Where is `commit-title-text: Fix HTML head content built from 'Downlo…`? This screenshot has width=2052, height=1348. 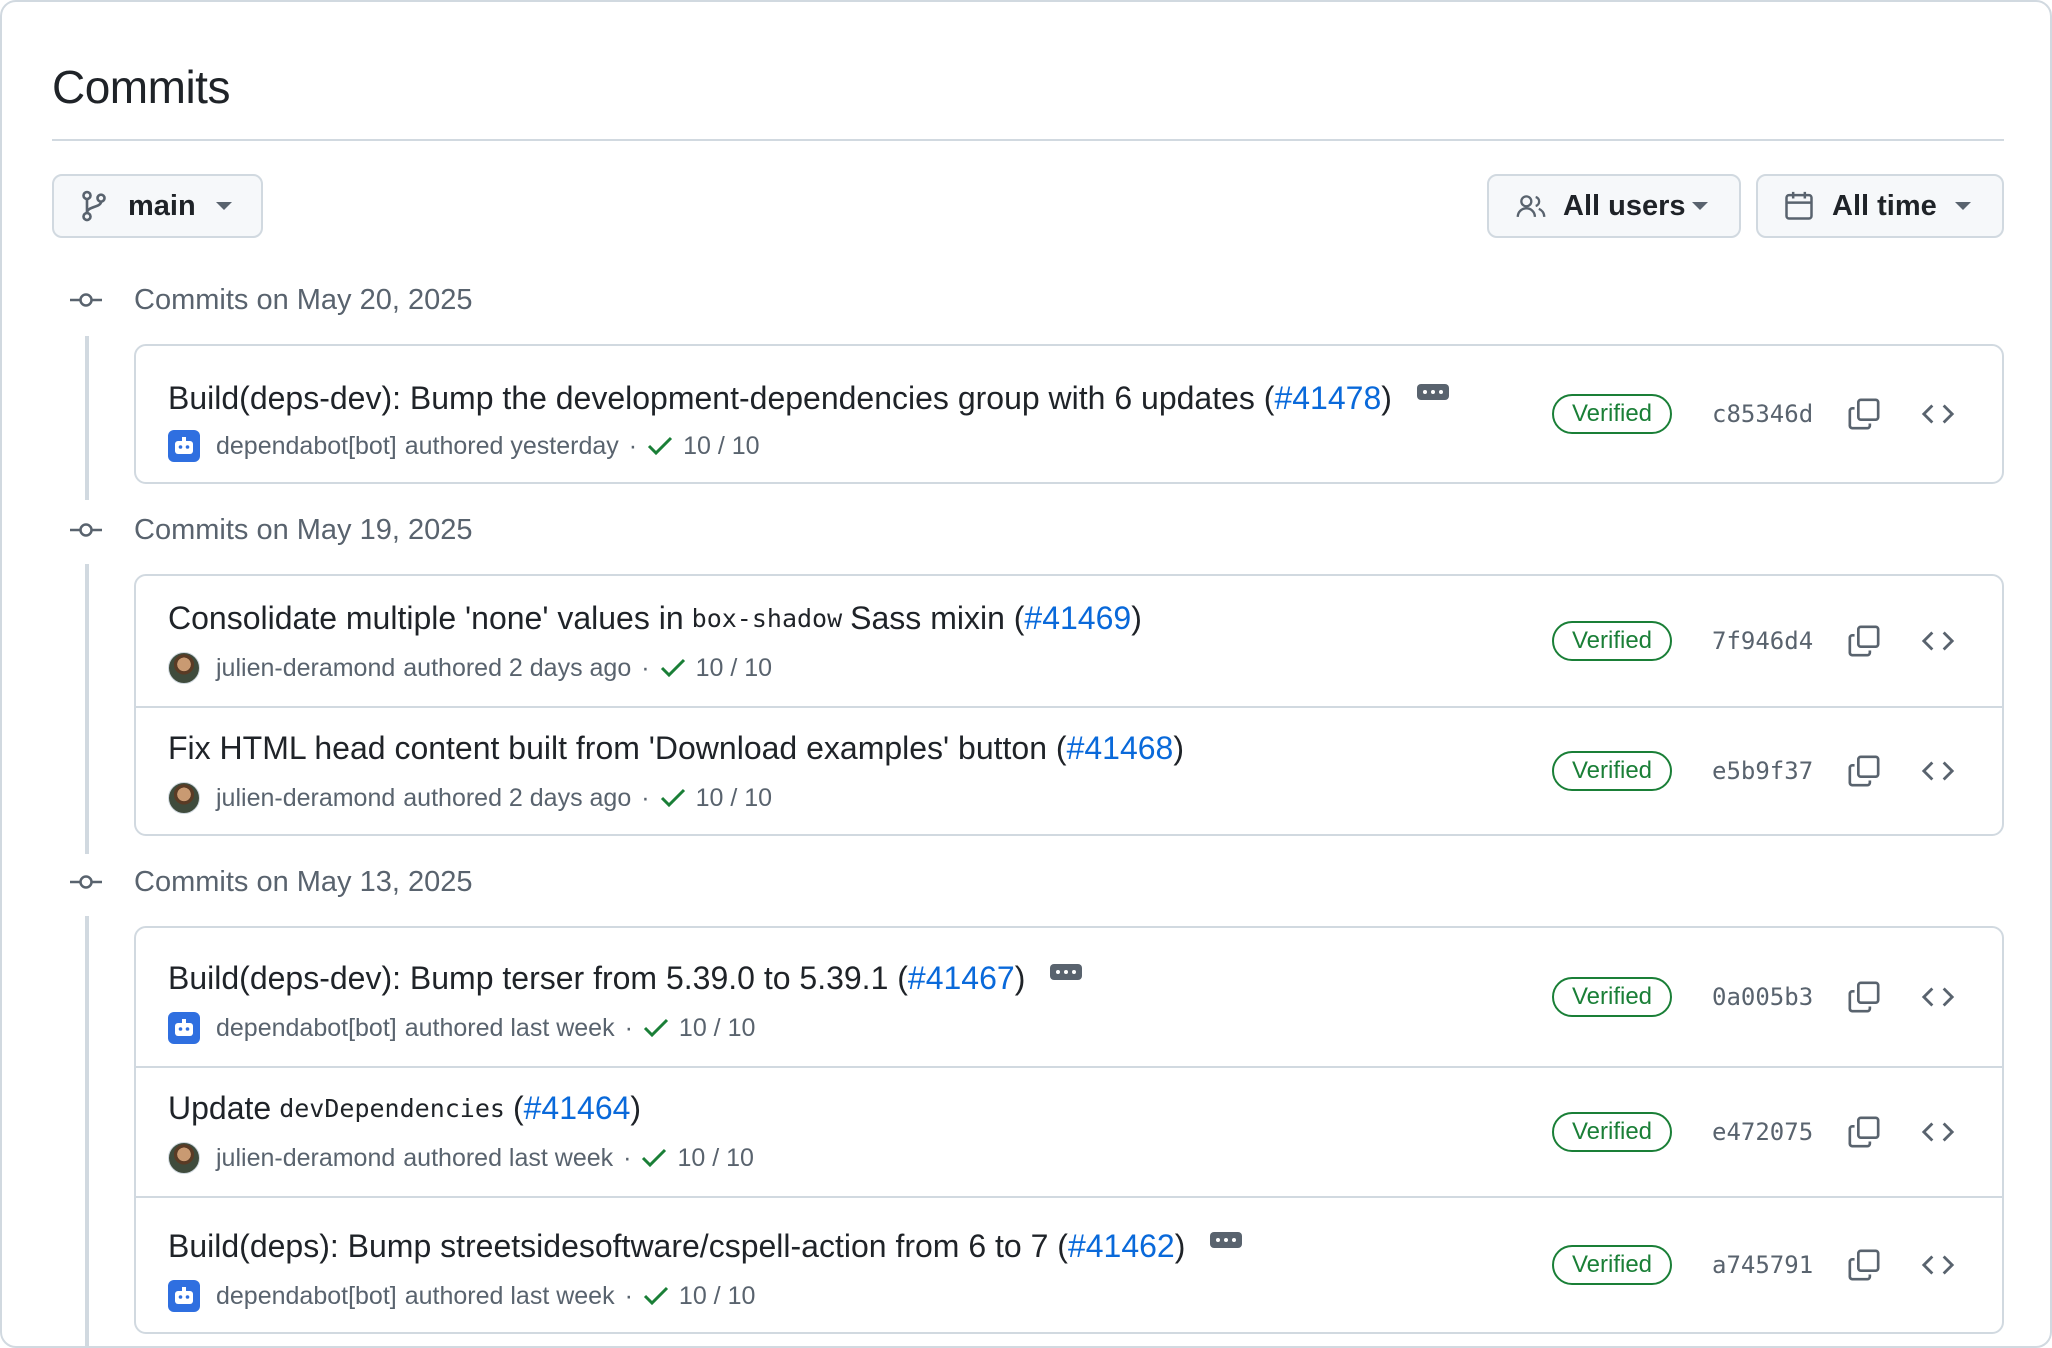 commit-title-text: Fix HTML head content built from 'Downlo… is located at coordinates (617, 748).